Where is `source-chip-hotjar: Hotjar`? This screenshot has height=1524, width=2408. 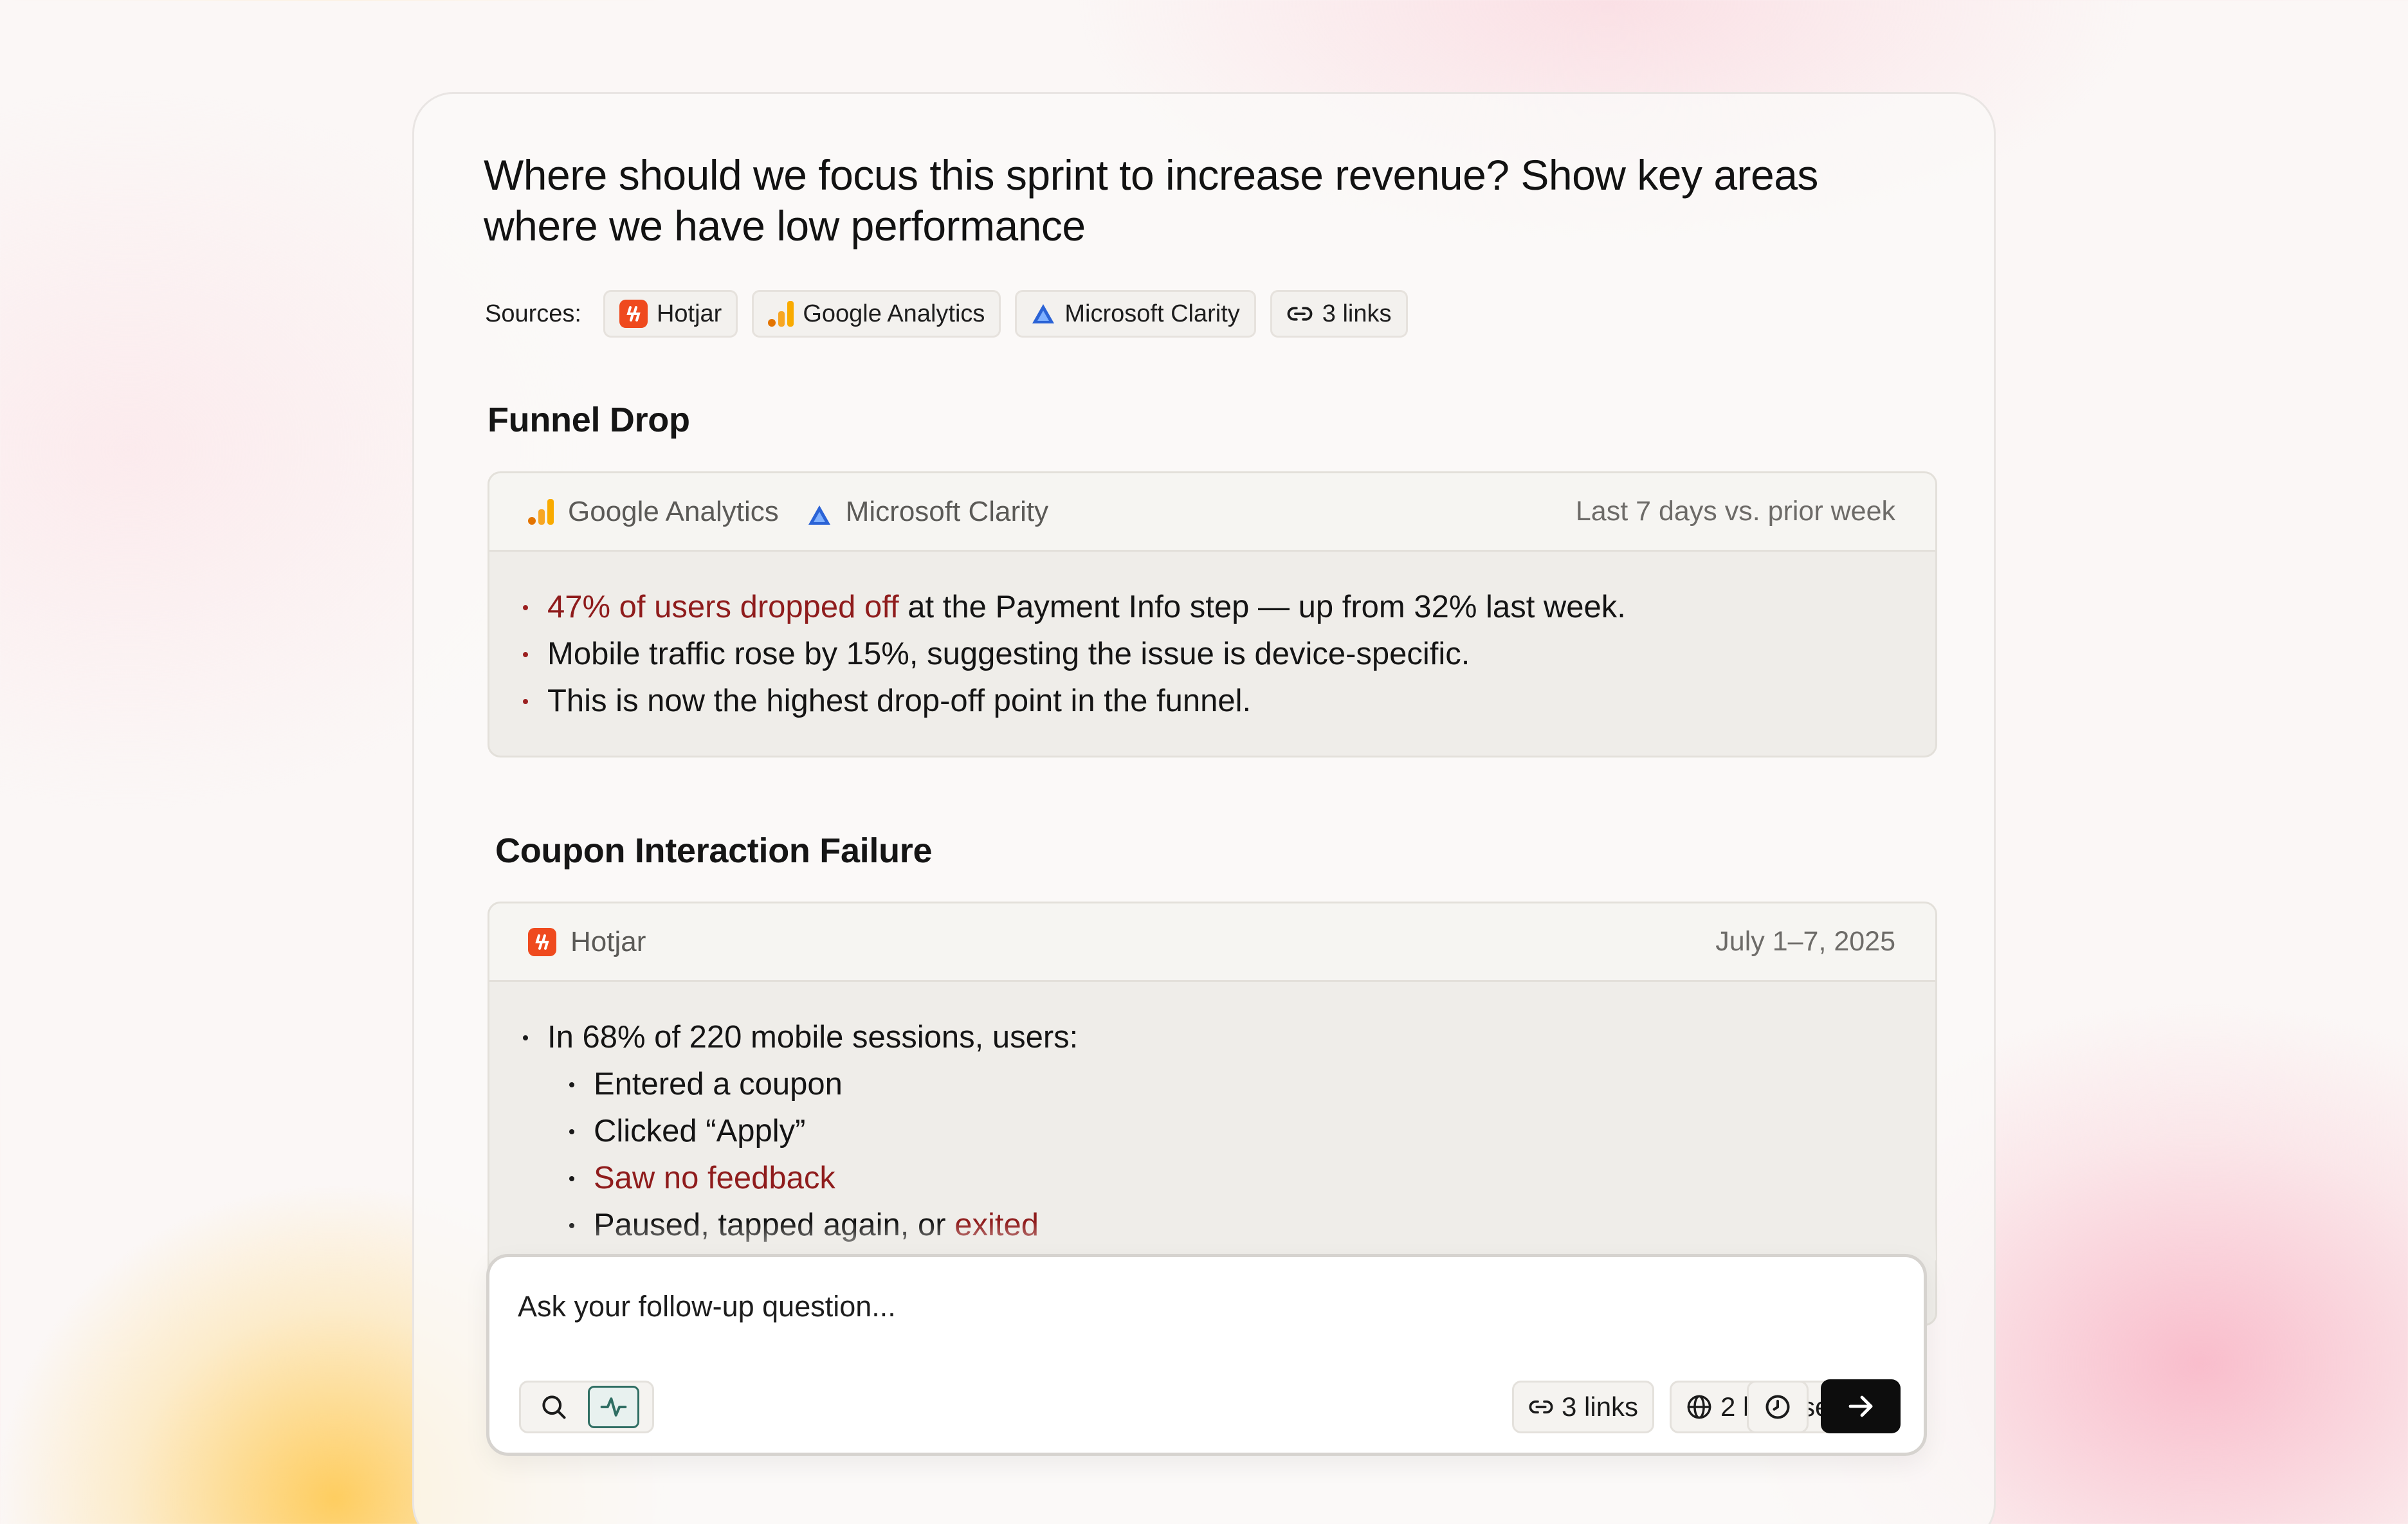 source-chip-hotjar: Hotjar is located at coordinates (670, 314).